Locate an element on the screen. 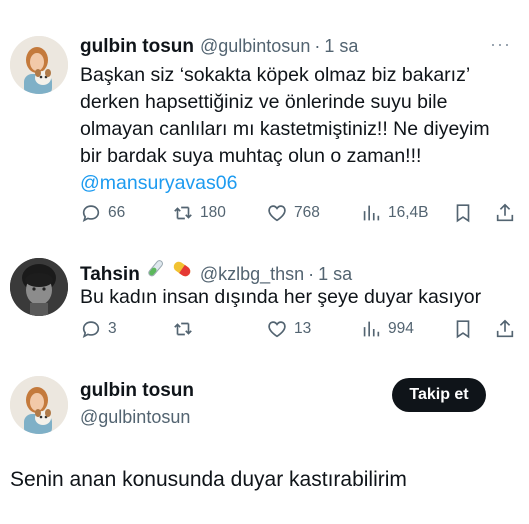 The height and width of the screenshot is (524, 529). tweet-2-header: Tahsin @kzlbg_thsn · 1 sa is located at coordinates (216, 272).